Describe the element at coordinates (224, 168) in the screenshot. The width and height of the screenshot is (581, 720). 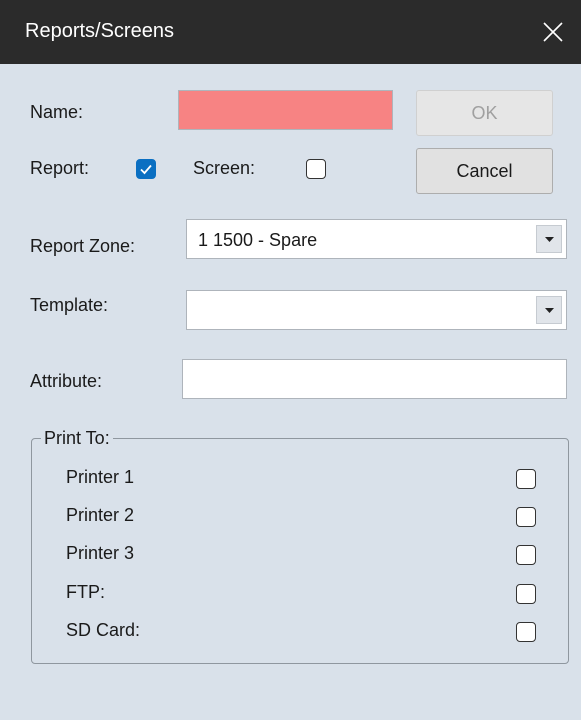
I see `screen-label: Screen:` at that location.